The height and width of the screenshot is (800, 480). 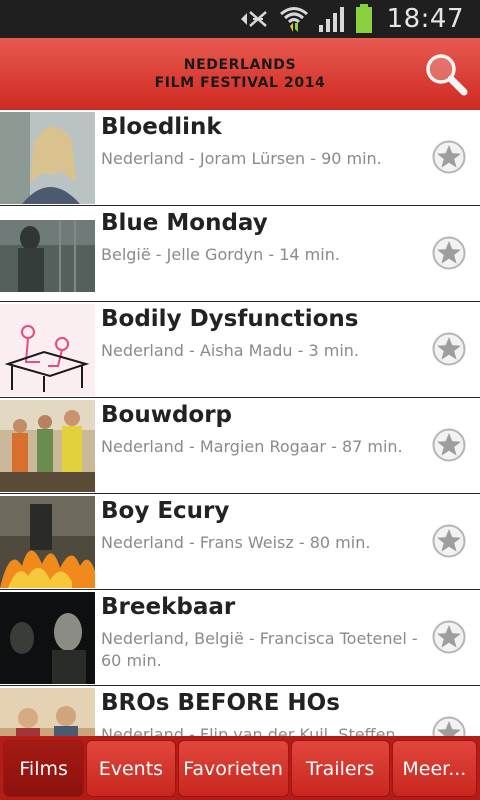 I want to click on tab-trailers: Trailers, so click(x=340, y=768).